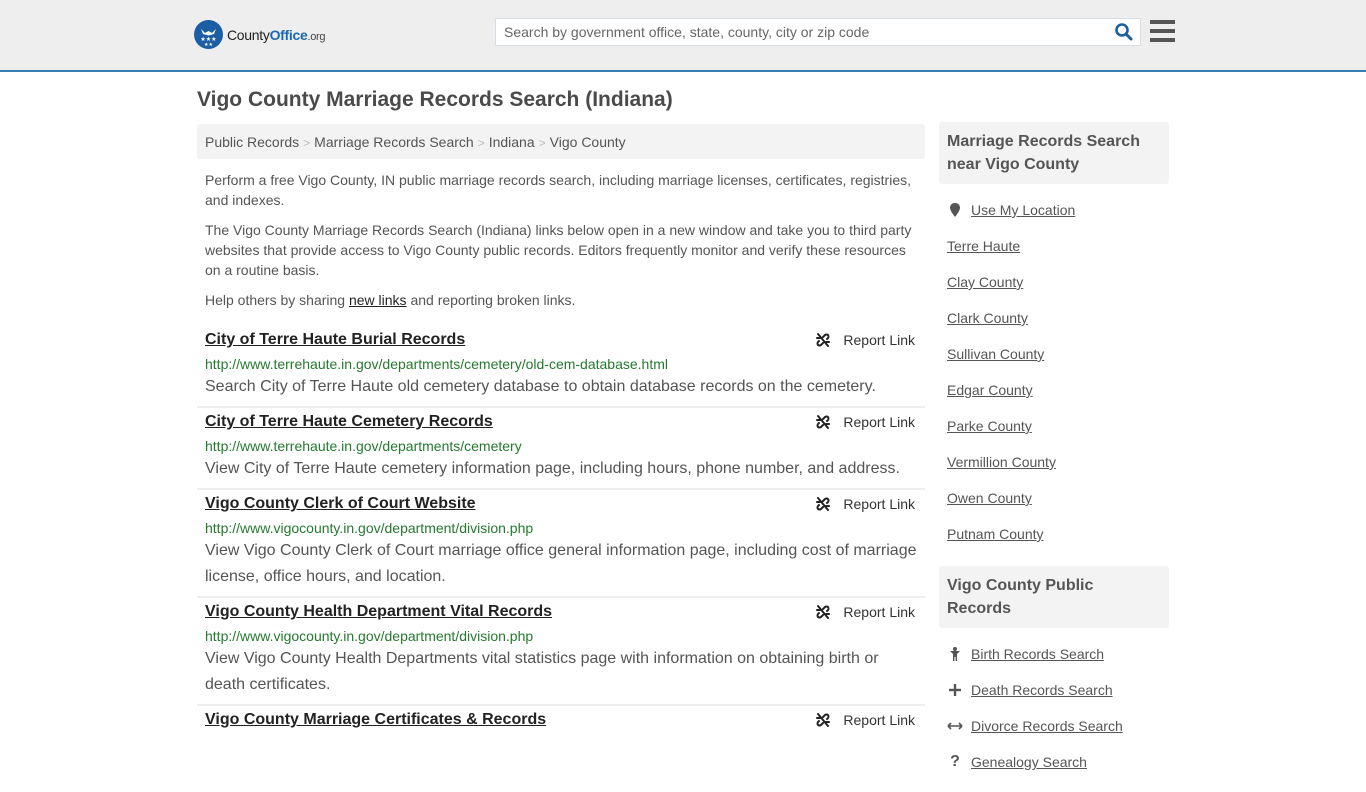  I want to click on result-title-link: Vigo County Clerk of Court Website, so click(340, 504).